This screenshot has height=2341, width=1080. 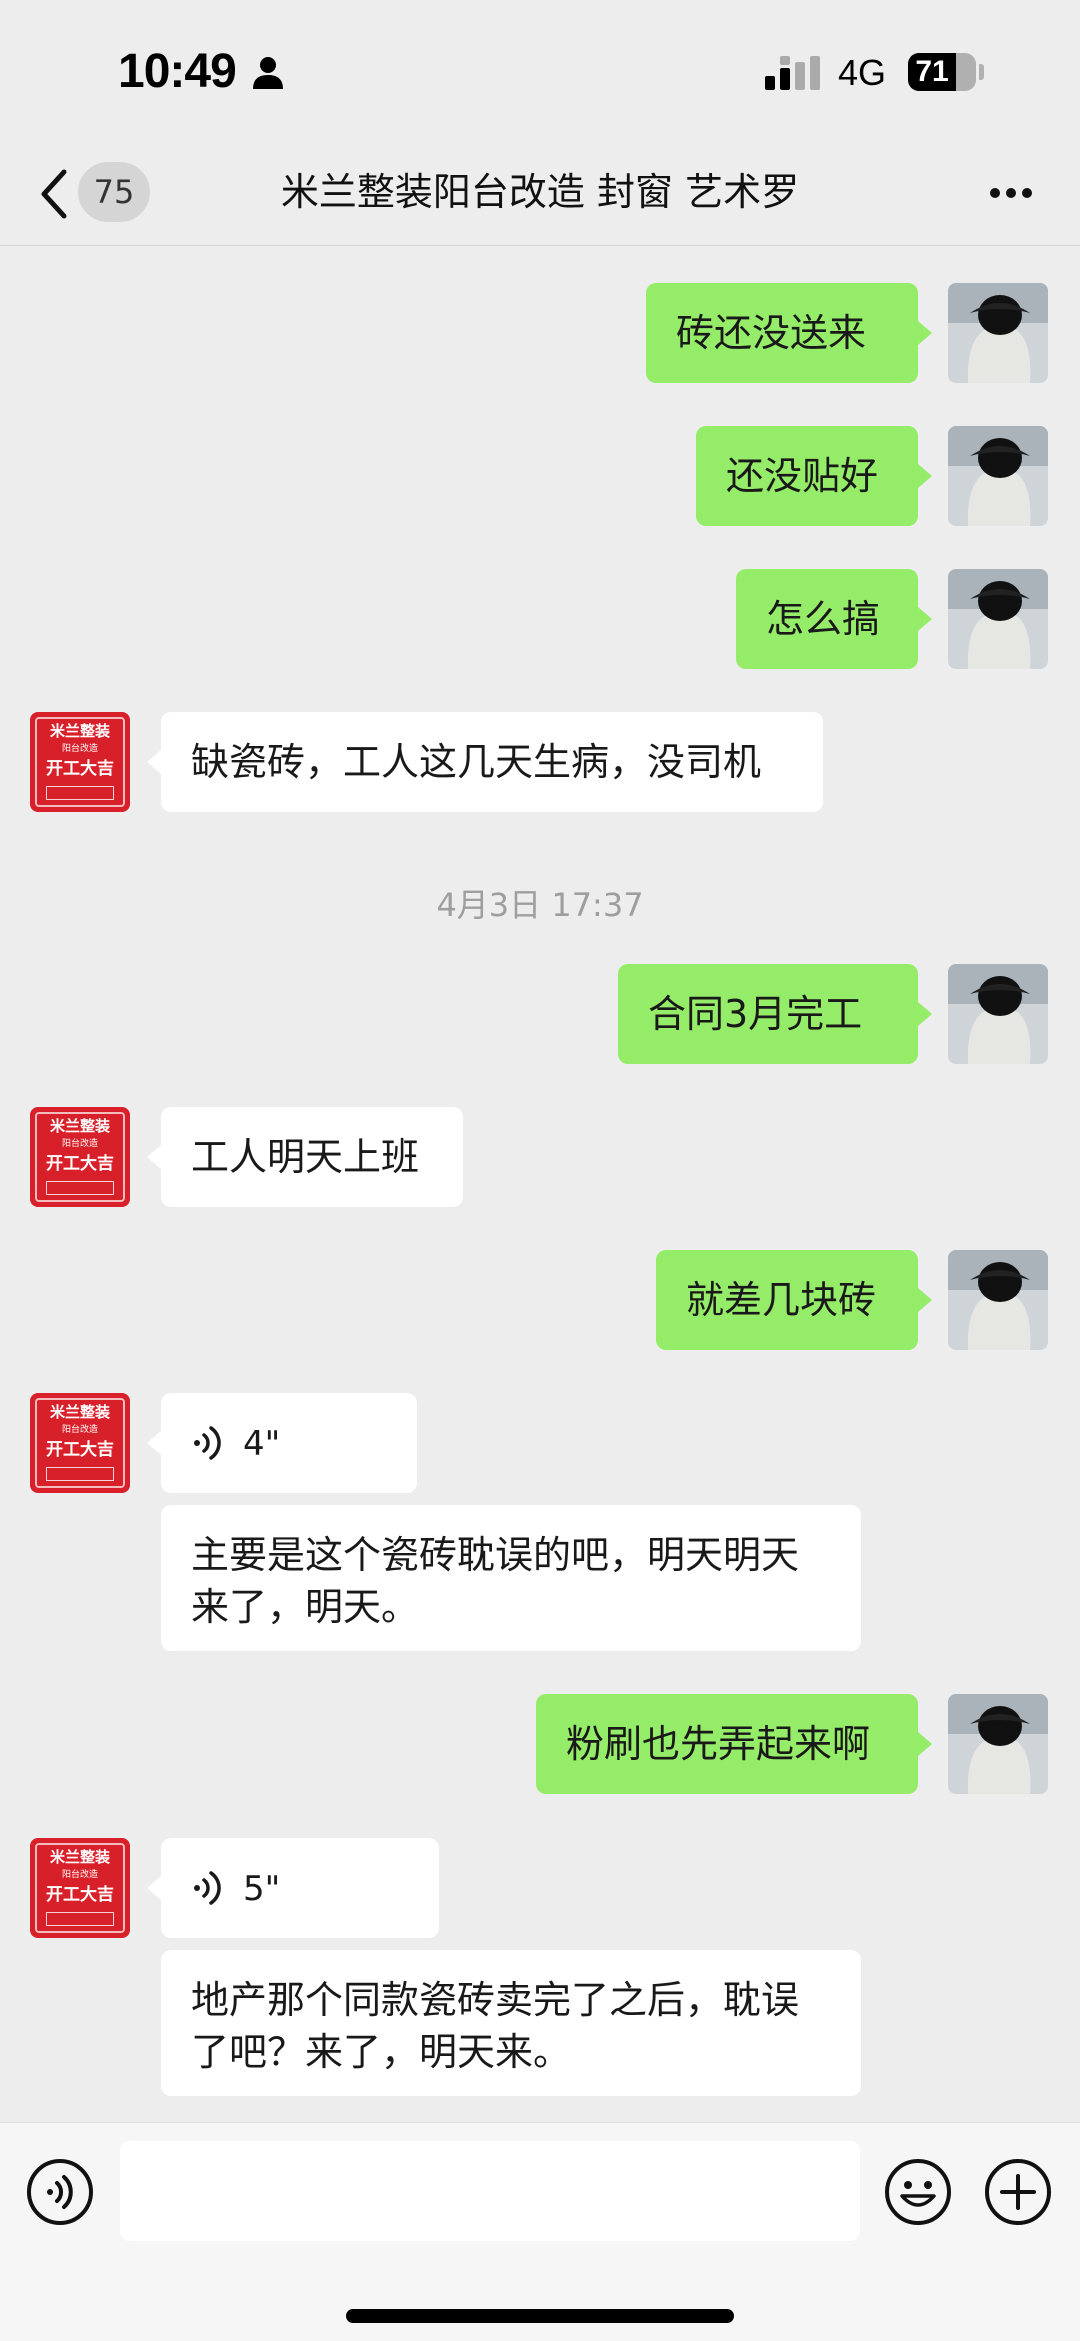 I want to click on message-input, so click(x=490, y=2191).